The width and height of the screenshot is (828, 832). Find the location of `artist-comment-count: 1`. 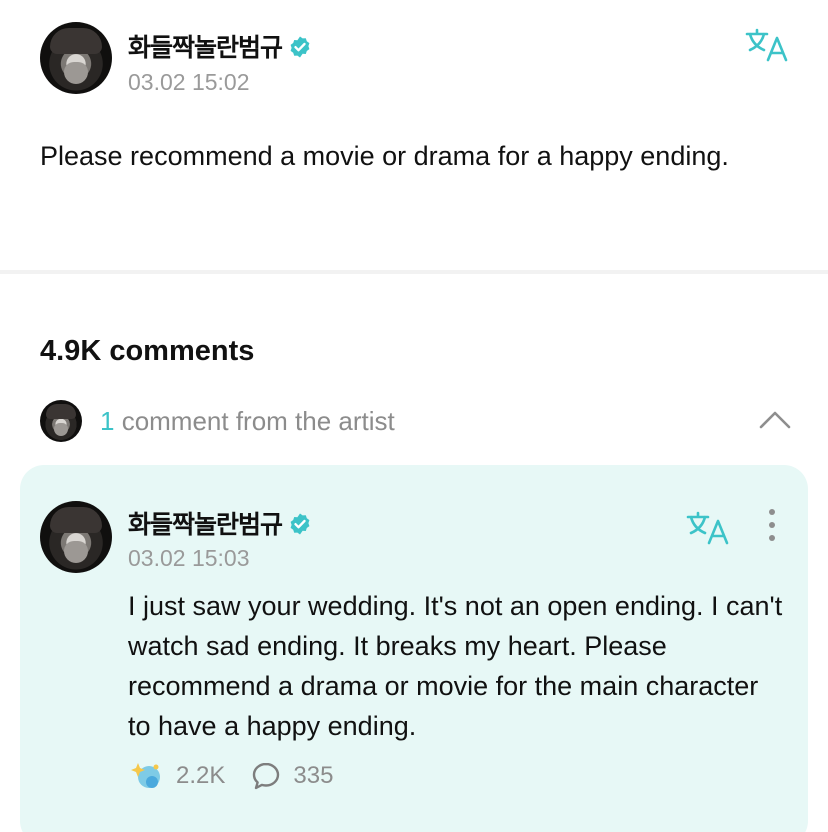

artist-comment-count: 1 is located at coordinates (107, 421).